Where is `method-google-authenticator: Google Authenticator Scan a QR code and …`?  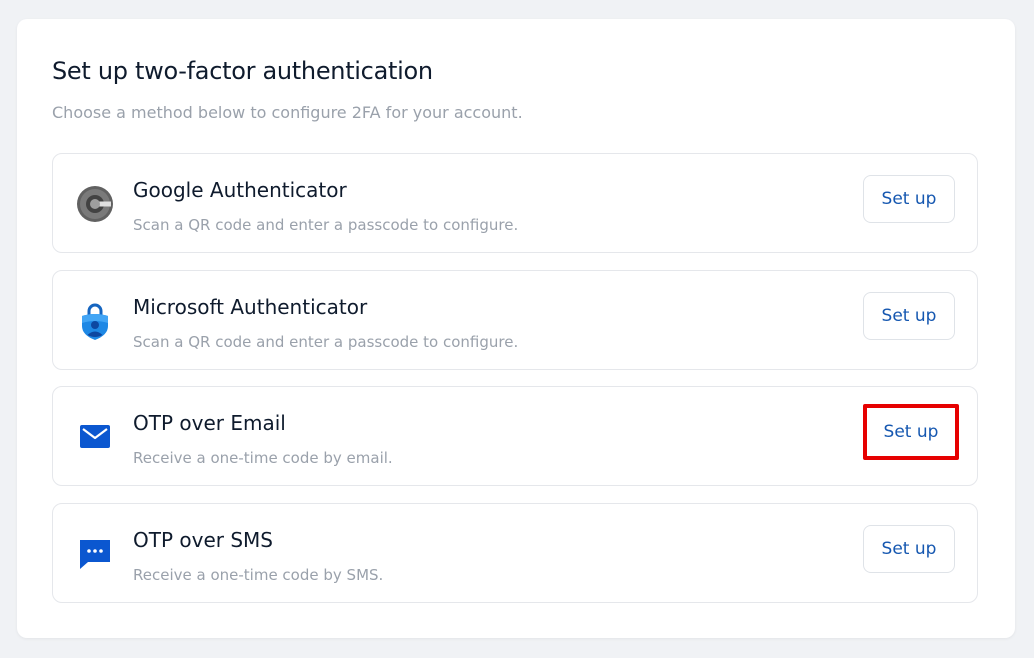 method-google-authenticator: Google Authenticator Scan a QR code and … is located at coordinates (515, 203).